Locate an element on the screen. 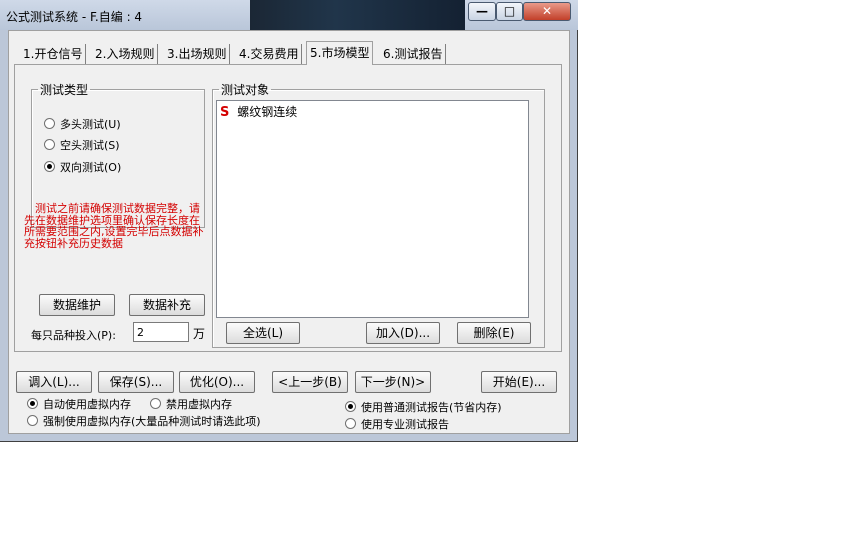 This screenshot has height=540, width=864. radio-force-virtual-memory-label: 强制使用虚拟内存(大量品种测试时请选此项) is located at coordinates (152, 421).